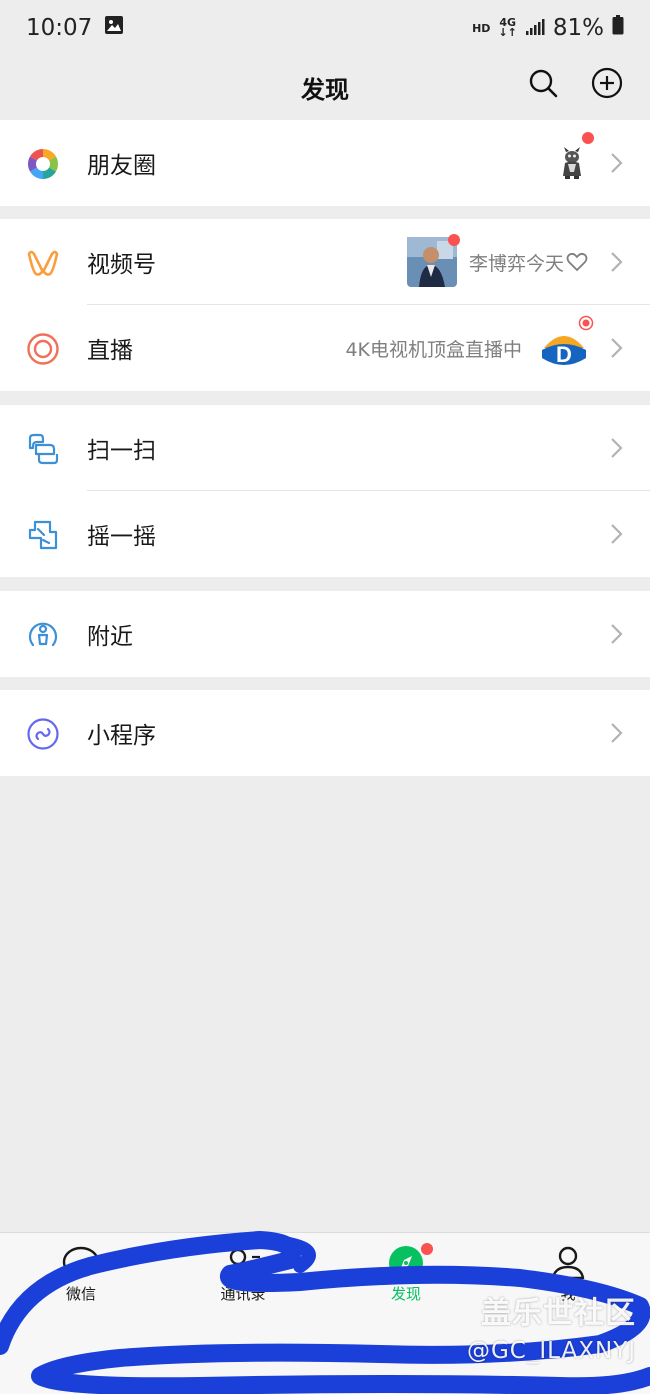  Describe the element at coordinates (568, 1263) in the screenshot. I see `person-icon` at that location.